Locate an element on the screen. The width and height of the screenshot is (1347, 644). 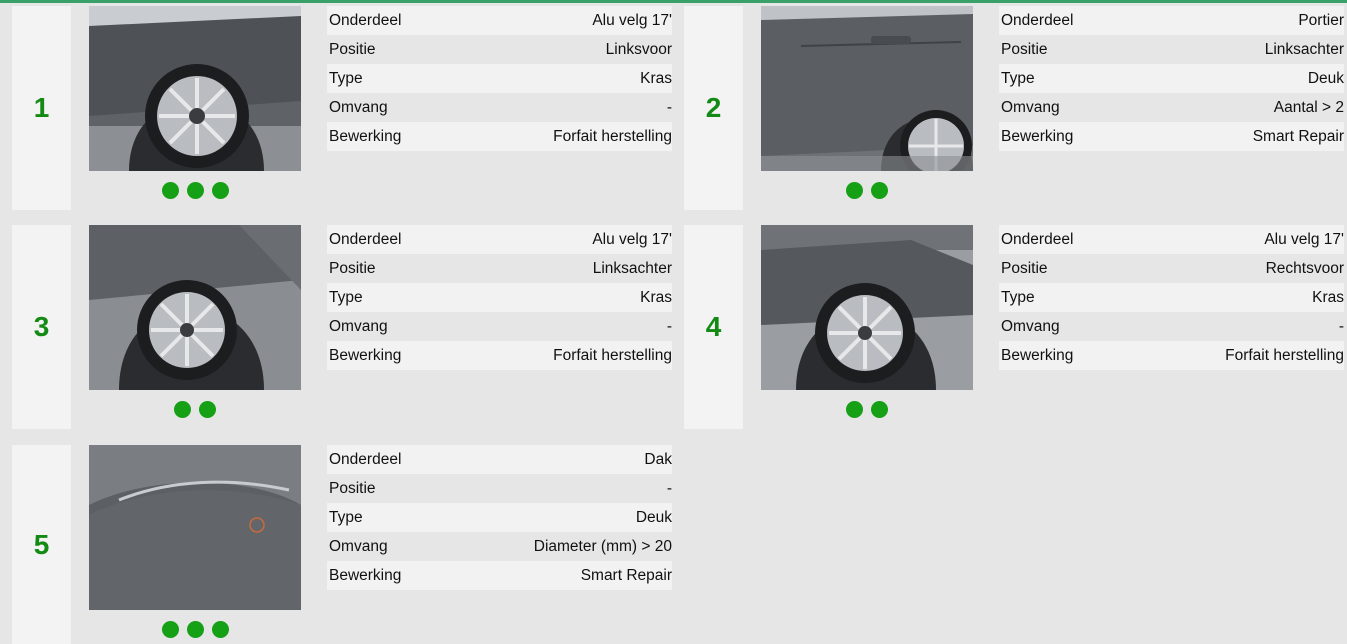
rear-left-door-photo is located at coordinates (867, 88).